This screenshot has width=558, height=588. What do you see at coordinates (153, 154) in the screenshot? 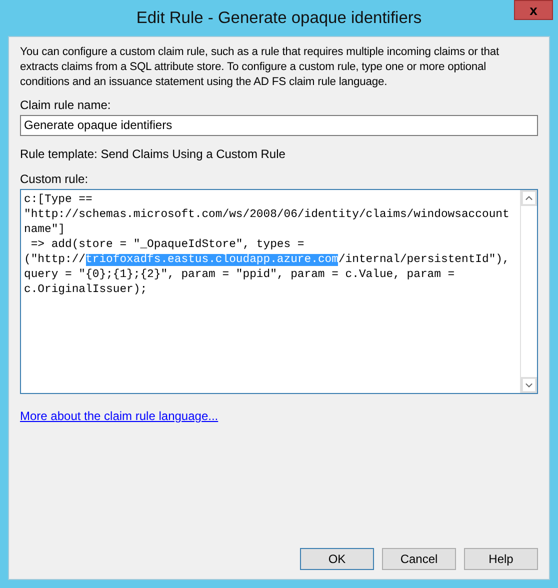
I see `rule-template-text: Rule template: Send Claims Using a Custom Rule` at bounding box center [153, 154].